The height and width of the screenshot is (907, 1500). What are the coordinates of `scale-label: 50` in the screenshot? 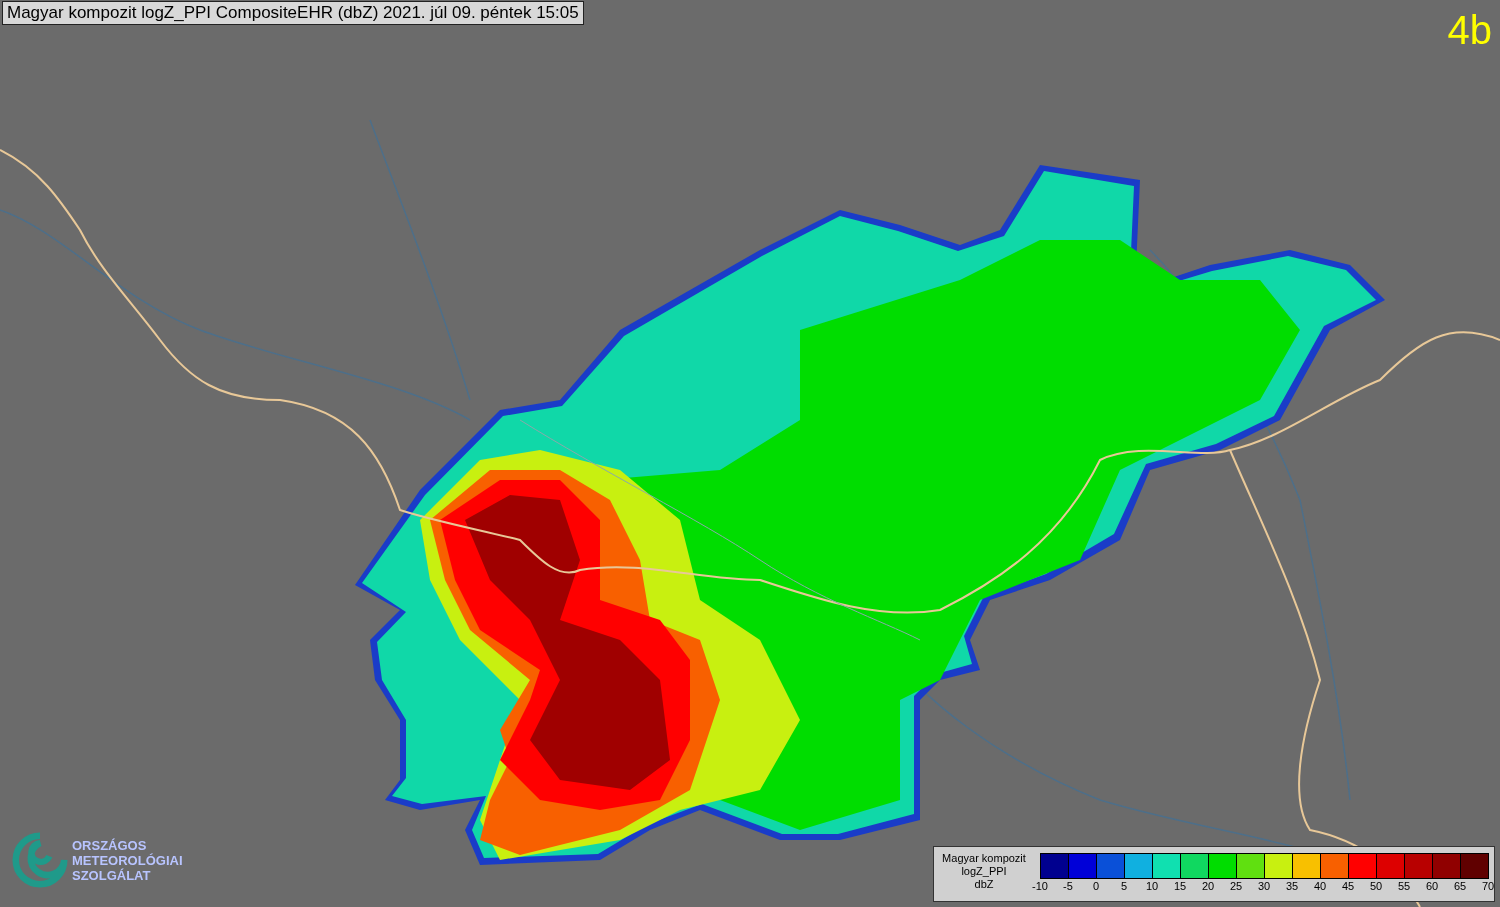 It's located at (1376, 886).